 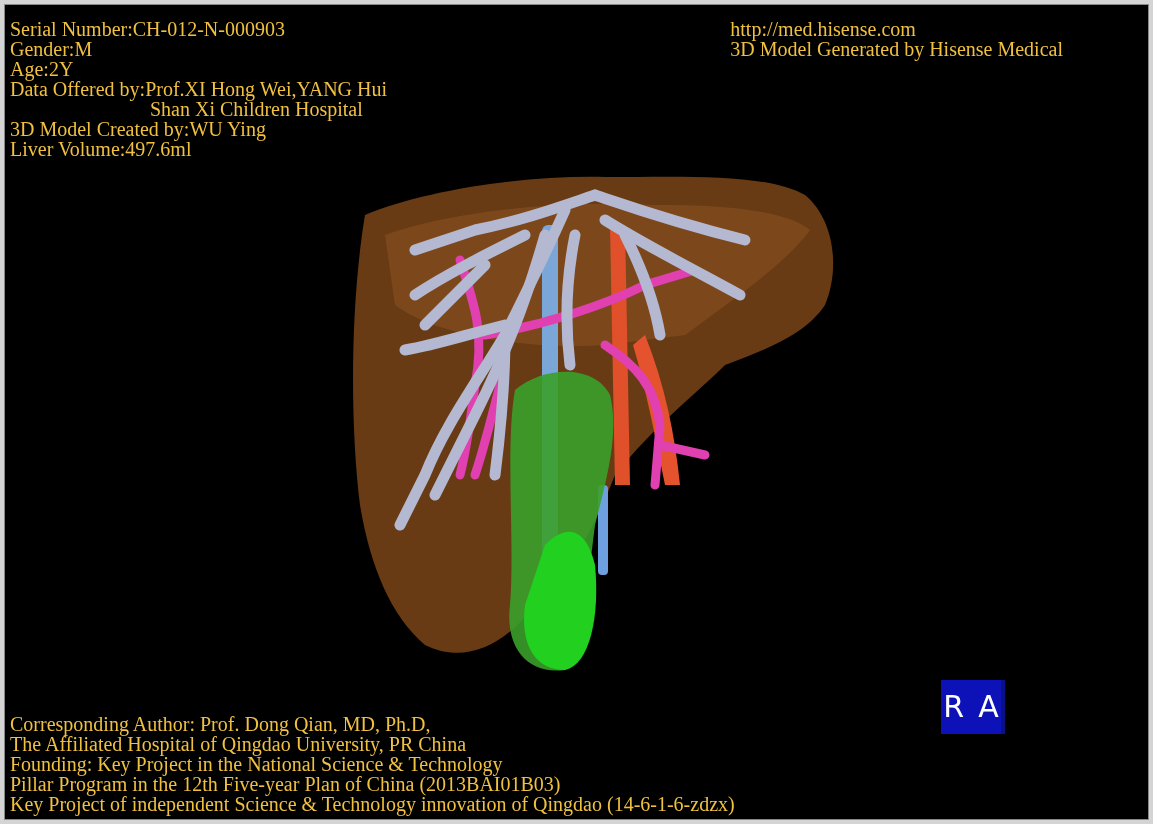 I want to click on info-text: 3D Model Created by:WU Ying, so click(x=138, y=129).